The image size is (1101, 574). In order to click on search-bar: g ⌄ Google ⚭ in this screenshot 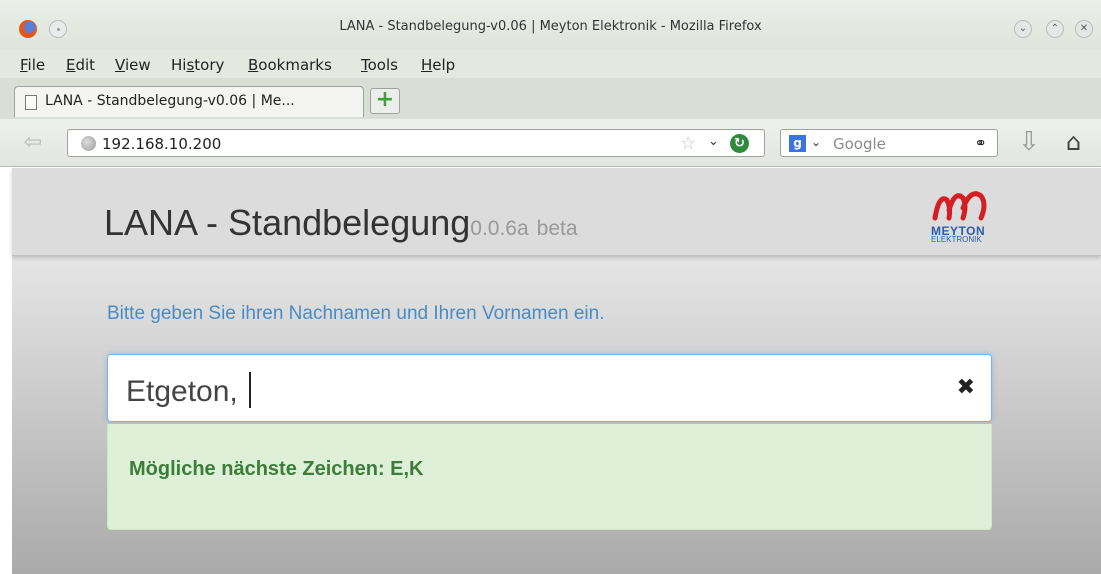, I will do `click(889, 143)`.